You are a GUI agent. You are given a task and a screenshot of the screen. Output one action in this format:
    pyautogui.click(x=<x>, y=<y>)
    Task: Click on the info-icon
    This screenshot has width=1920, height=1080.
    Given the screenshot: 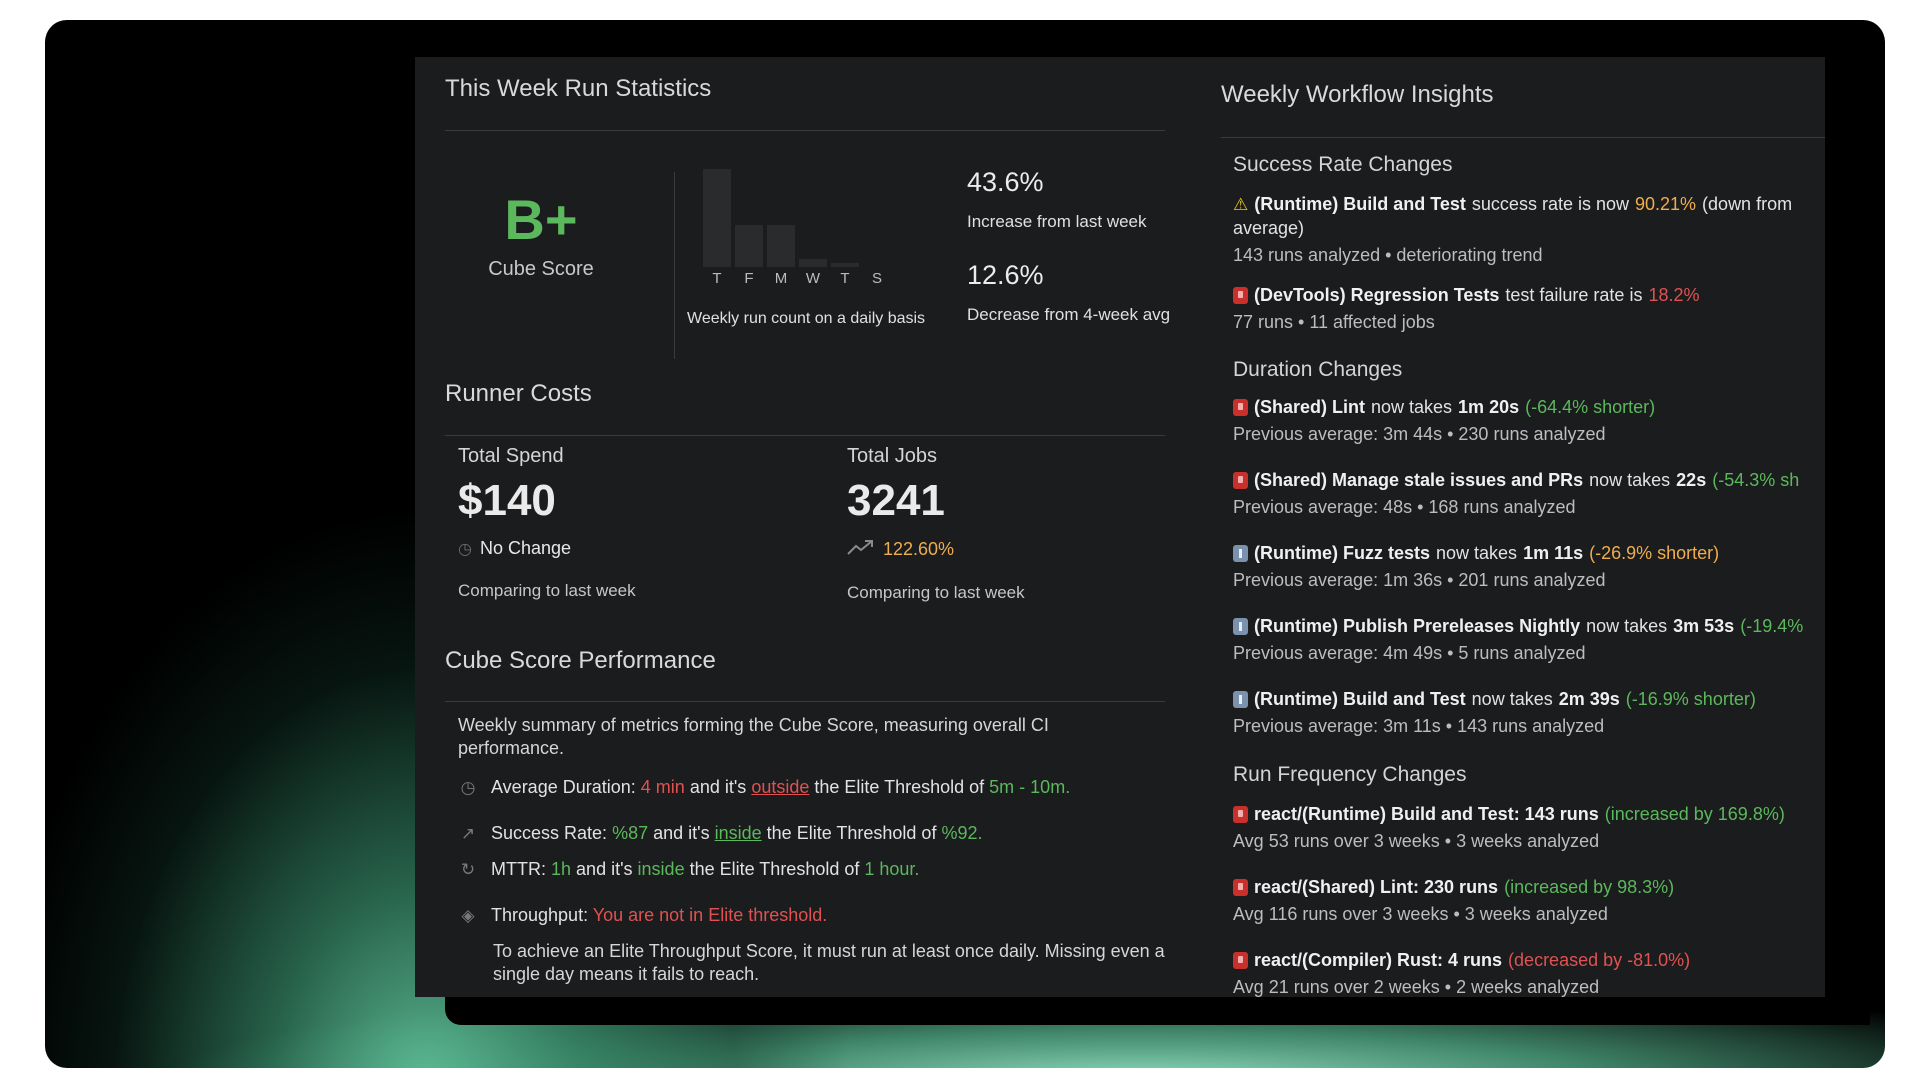 What is the action you would take?
    pyautogui.click(x=1240, y=699)
    